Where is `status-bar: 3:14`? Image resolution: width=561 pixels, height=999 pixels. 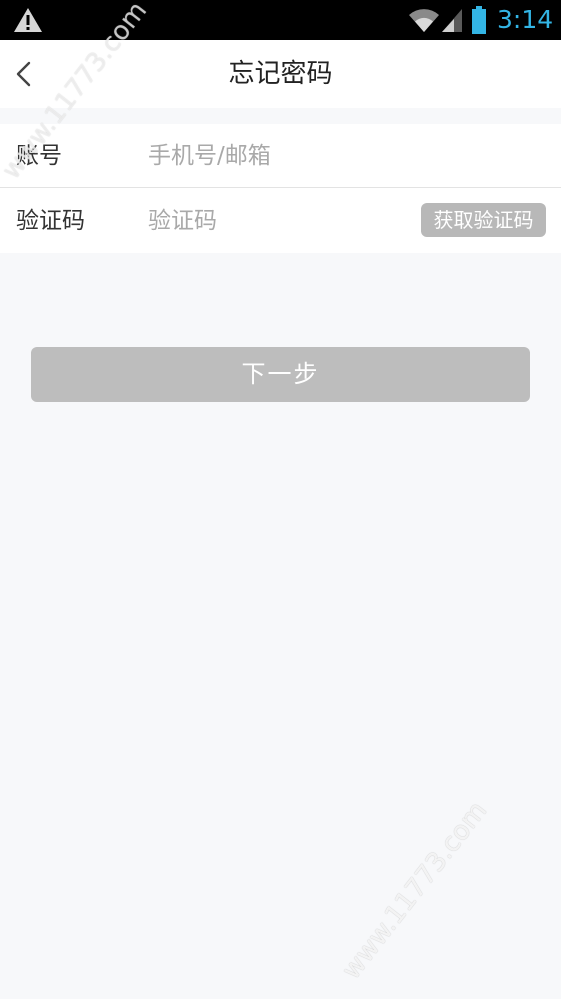
status-bar: 3:14 is located at coordinates (280, 20).